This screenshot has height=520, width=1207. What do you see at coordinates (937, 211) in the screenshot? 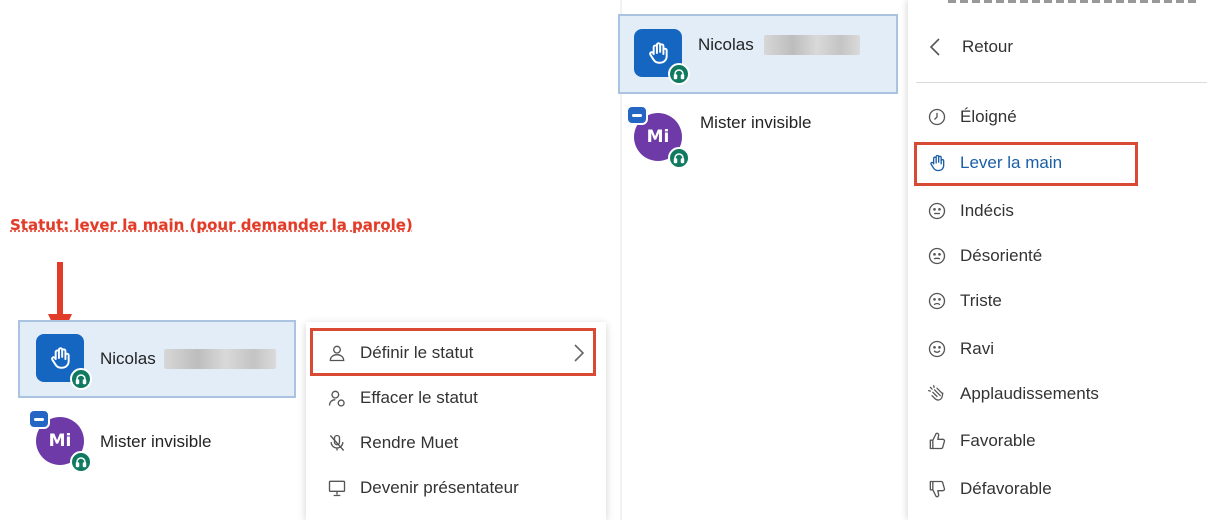
I see `neutral-face-icon` at bounding box center [937, 211].